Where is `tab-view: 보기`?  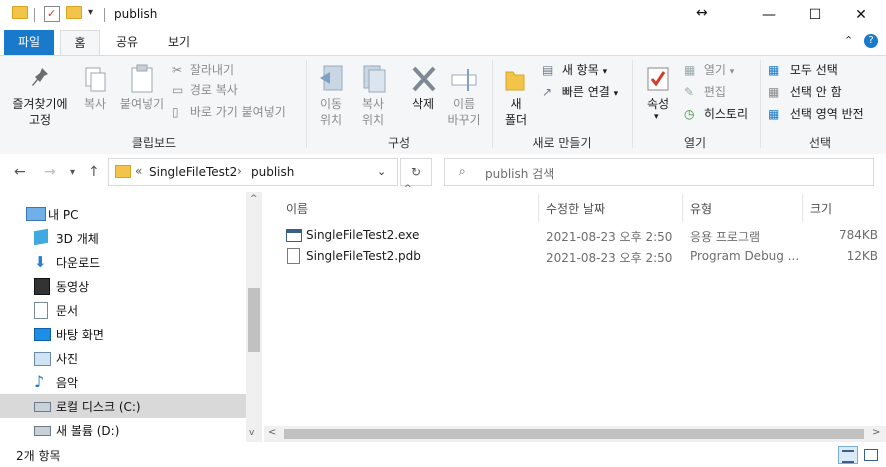 tab-view: 보기 is located at coordinates (179, 42).